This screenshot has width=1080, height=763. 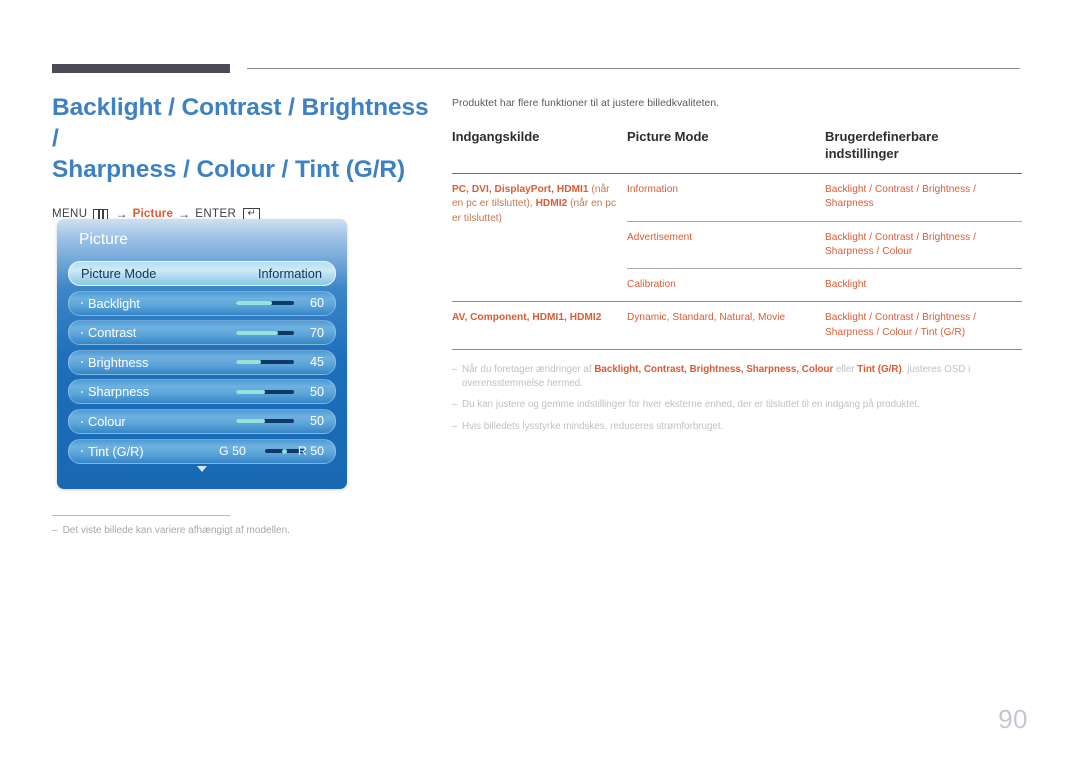 What do you see at coordinates (1013, 719) in the screenshot?
I see `page-number: 90` at bounding box center [1013, 719].